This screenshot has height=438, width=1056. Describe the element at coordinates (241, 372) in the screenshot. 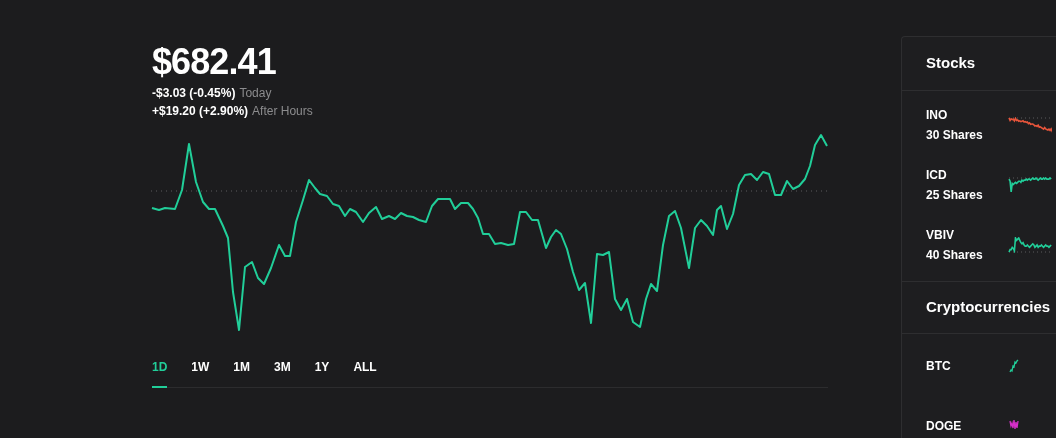

I see `range-tab: 1M` at that location.